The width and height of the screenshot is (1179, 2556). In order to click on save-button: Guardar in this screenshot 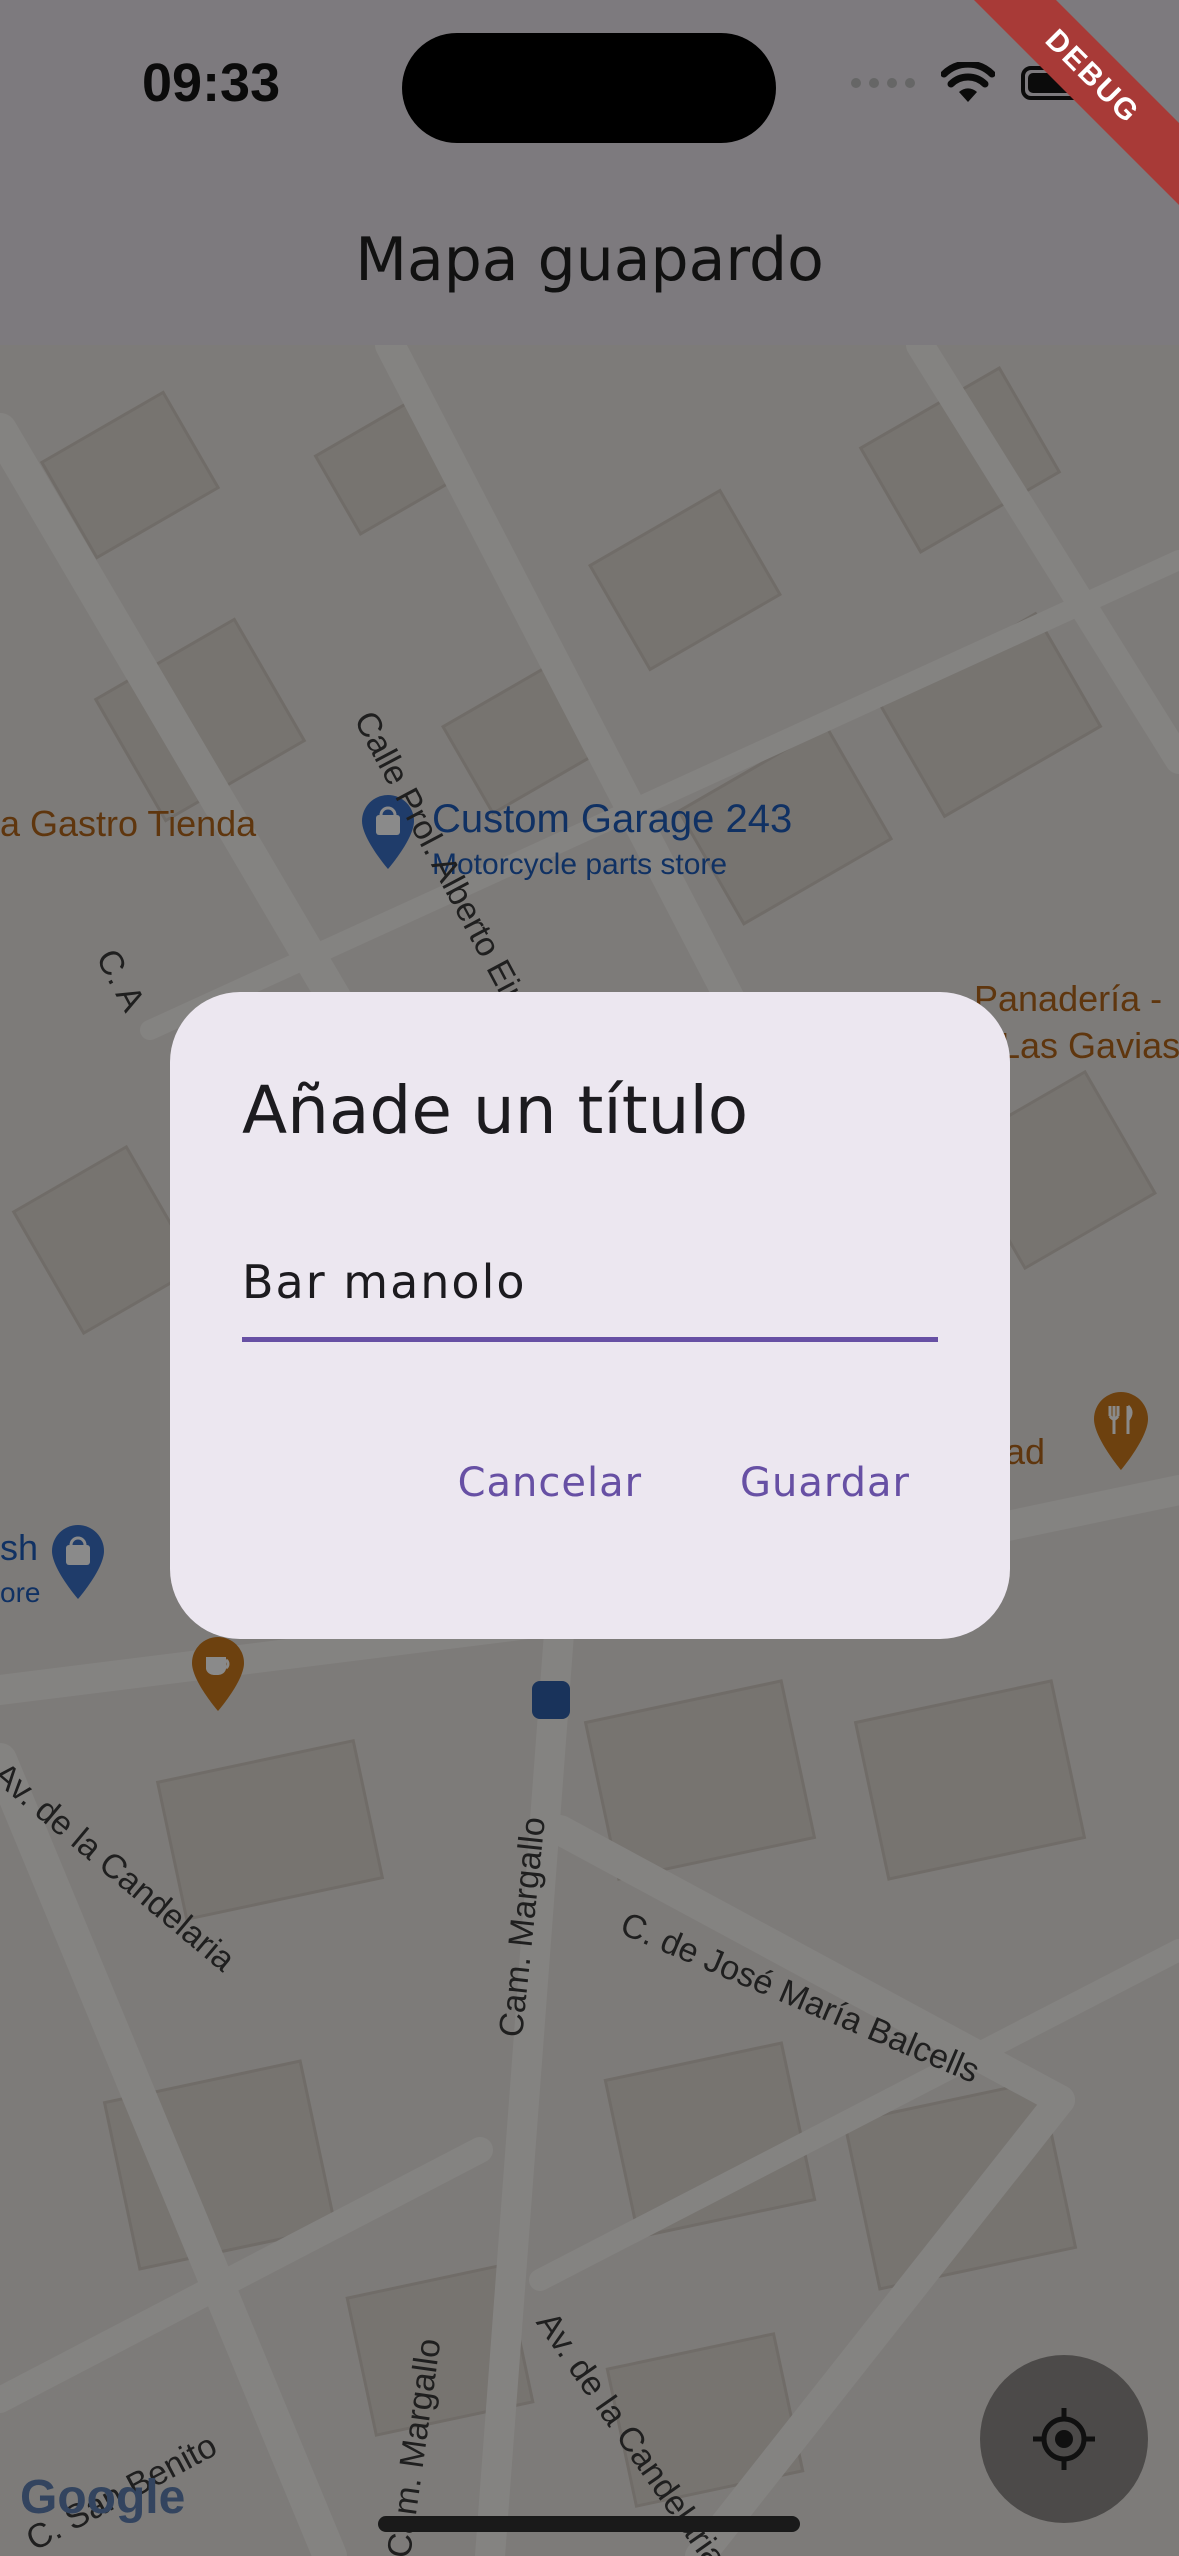, I will do `click(825, 1483)`.